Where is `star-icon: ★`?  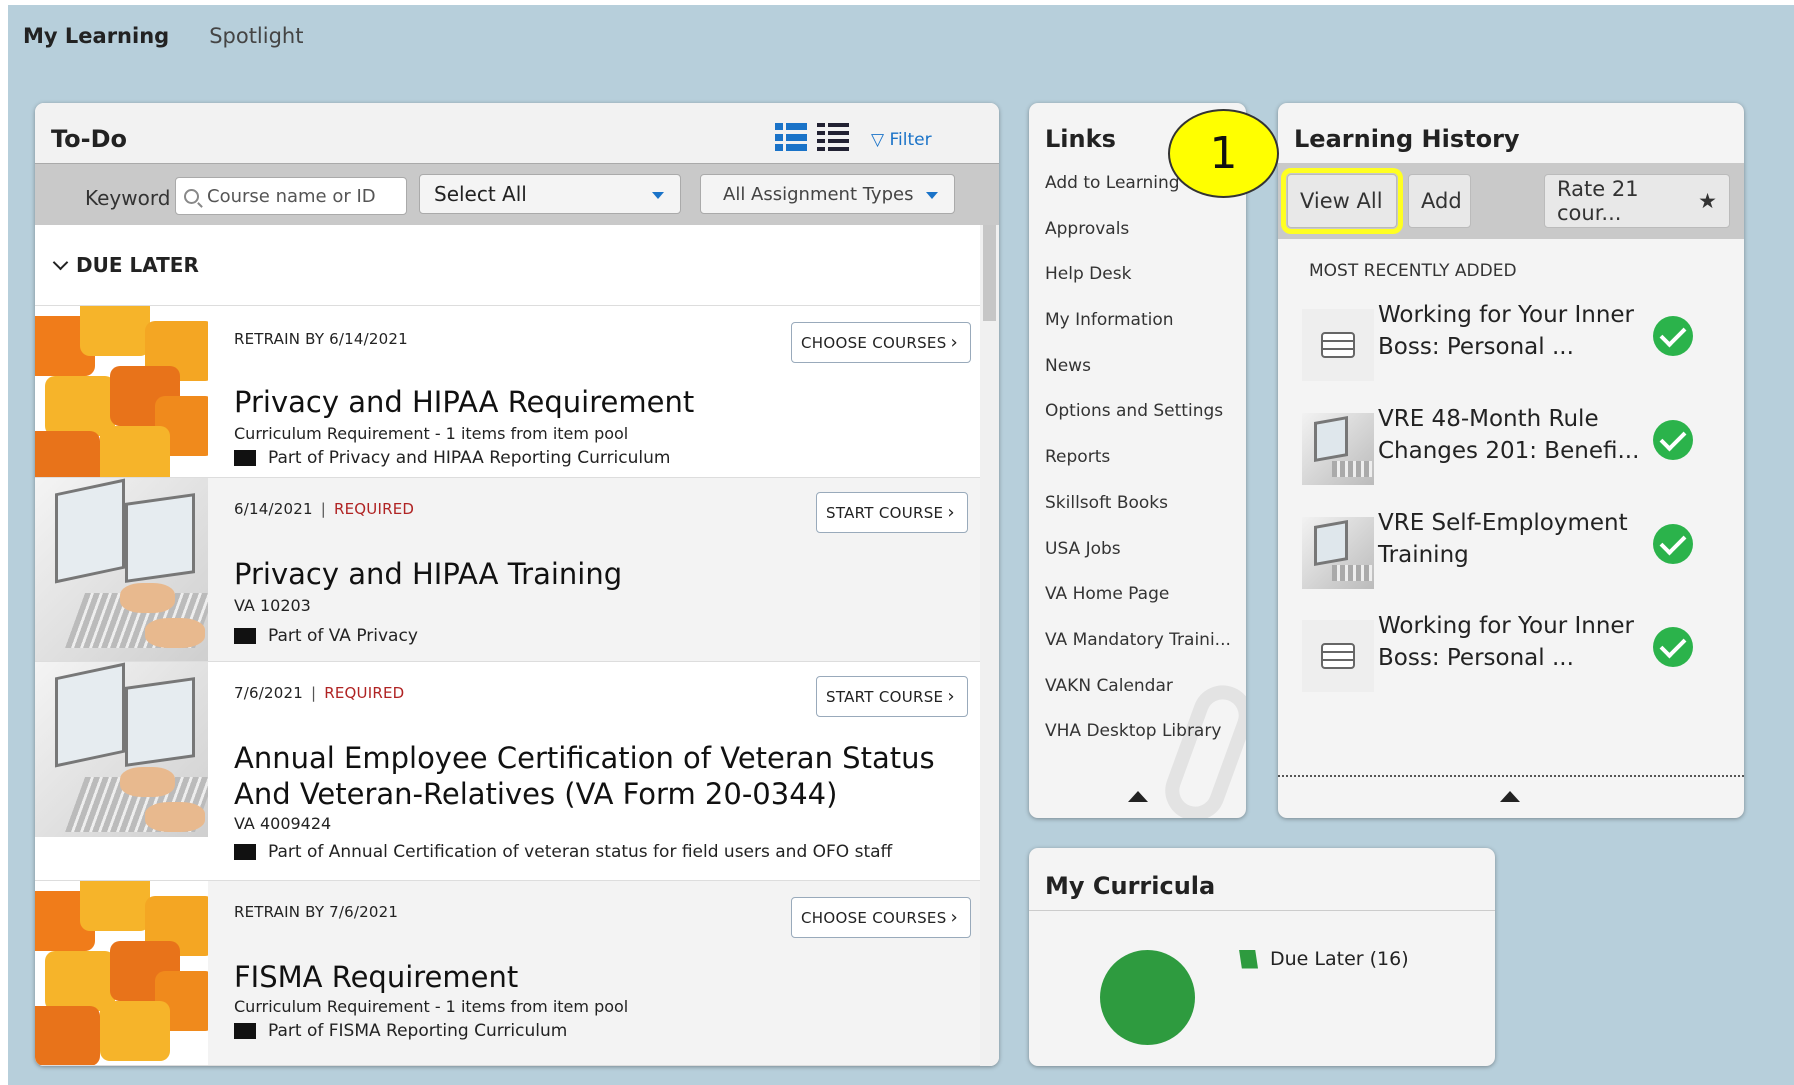 star-icon: ★ is located at coordinates (1707, 201).